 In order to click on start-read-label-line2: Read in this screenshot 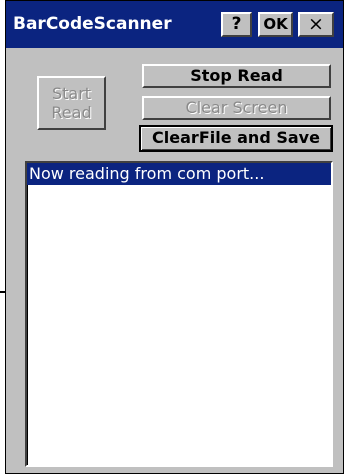, I will do `click(71, 112)`.